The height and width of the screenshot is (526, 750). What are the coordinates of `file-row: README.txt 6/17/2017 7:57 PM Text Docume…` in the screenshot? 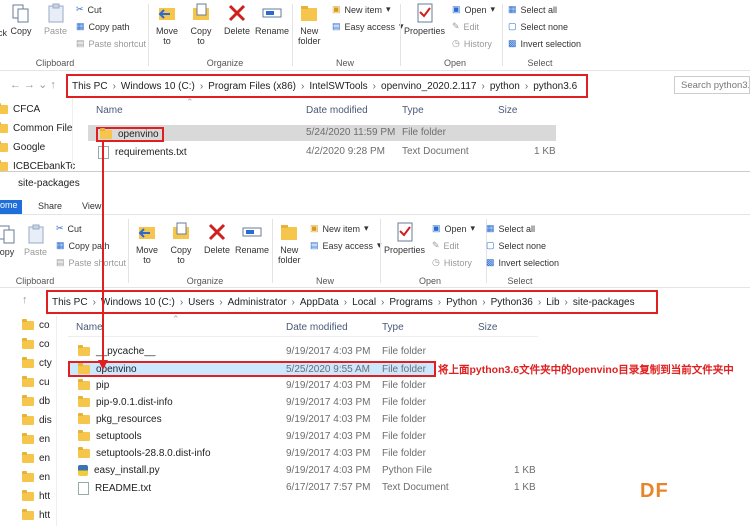 It's located at (303, 488).